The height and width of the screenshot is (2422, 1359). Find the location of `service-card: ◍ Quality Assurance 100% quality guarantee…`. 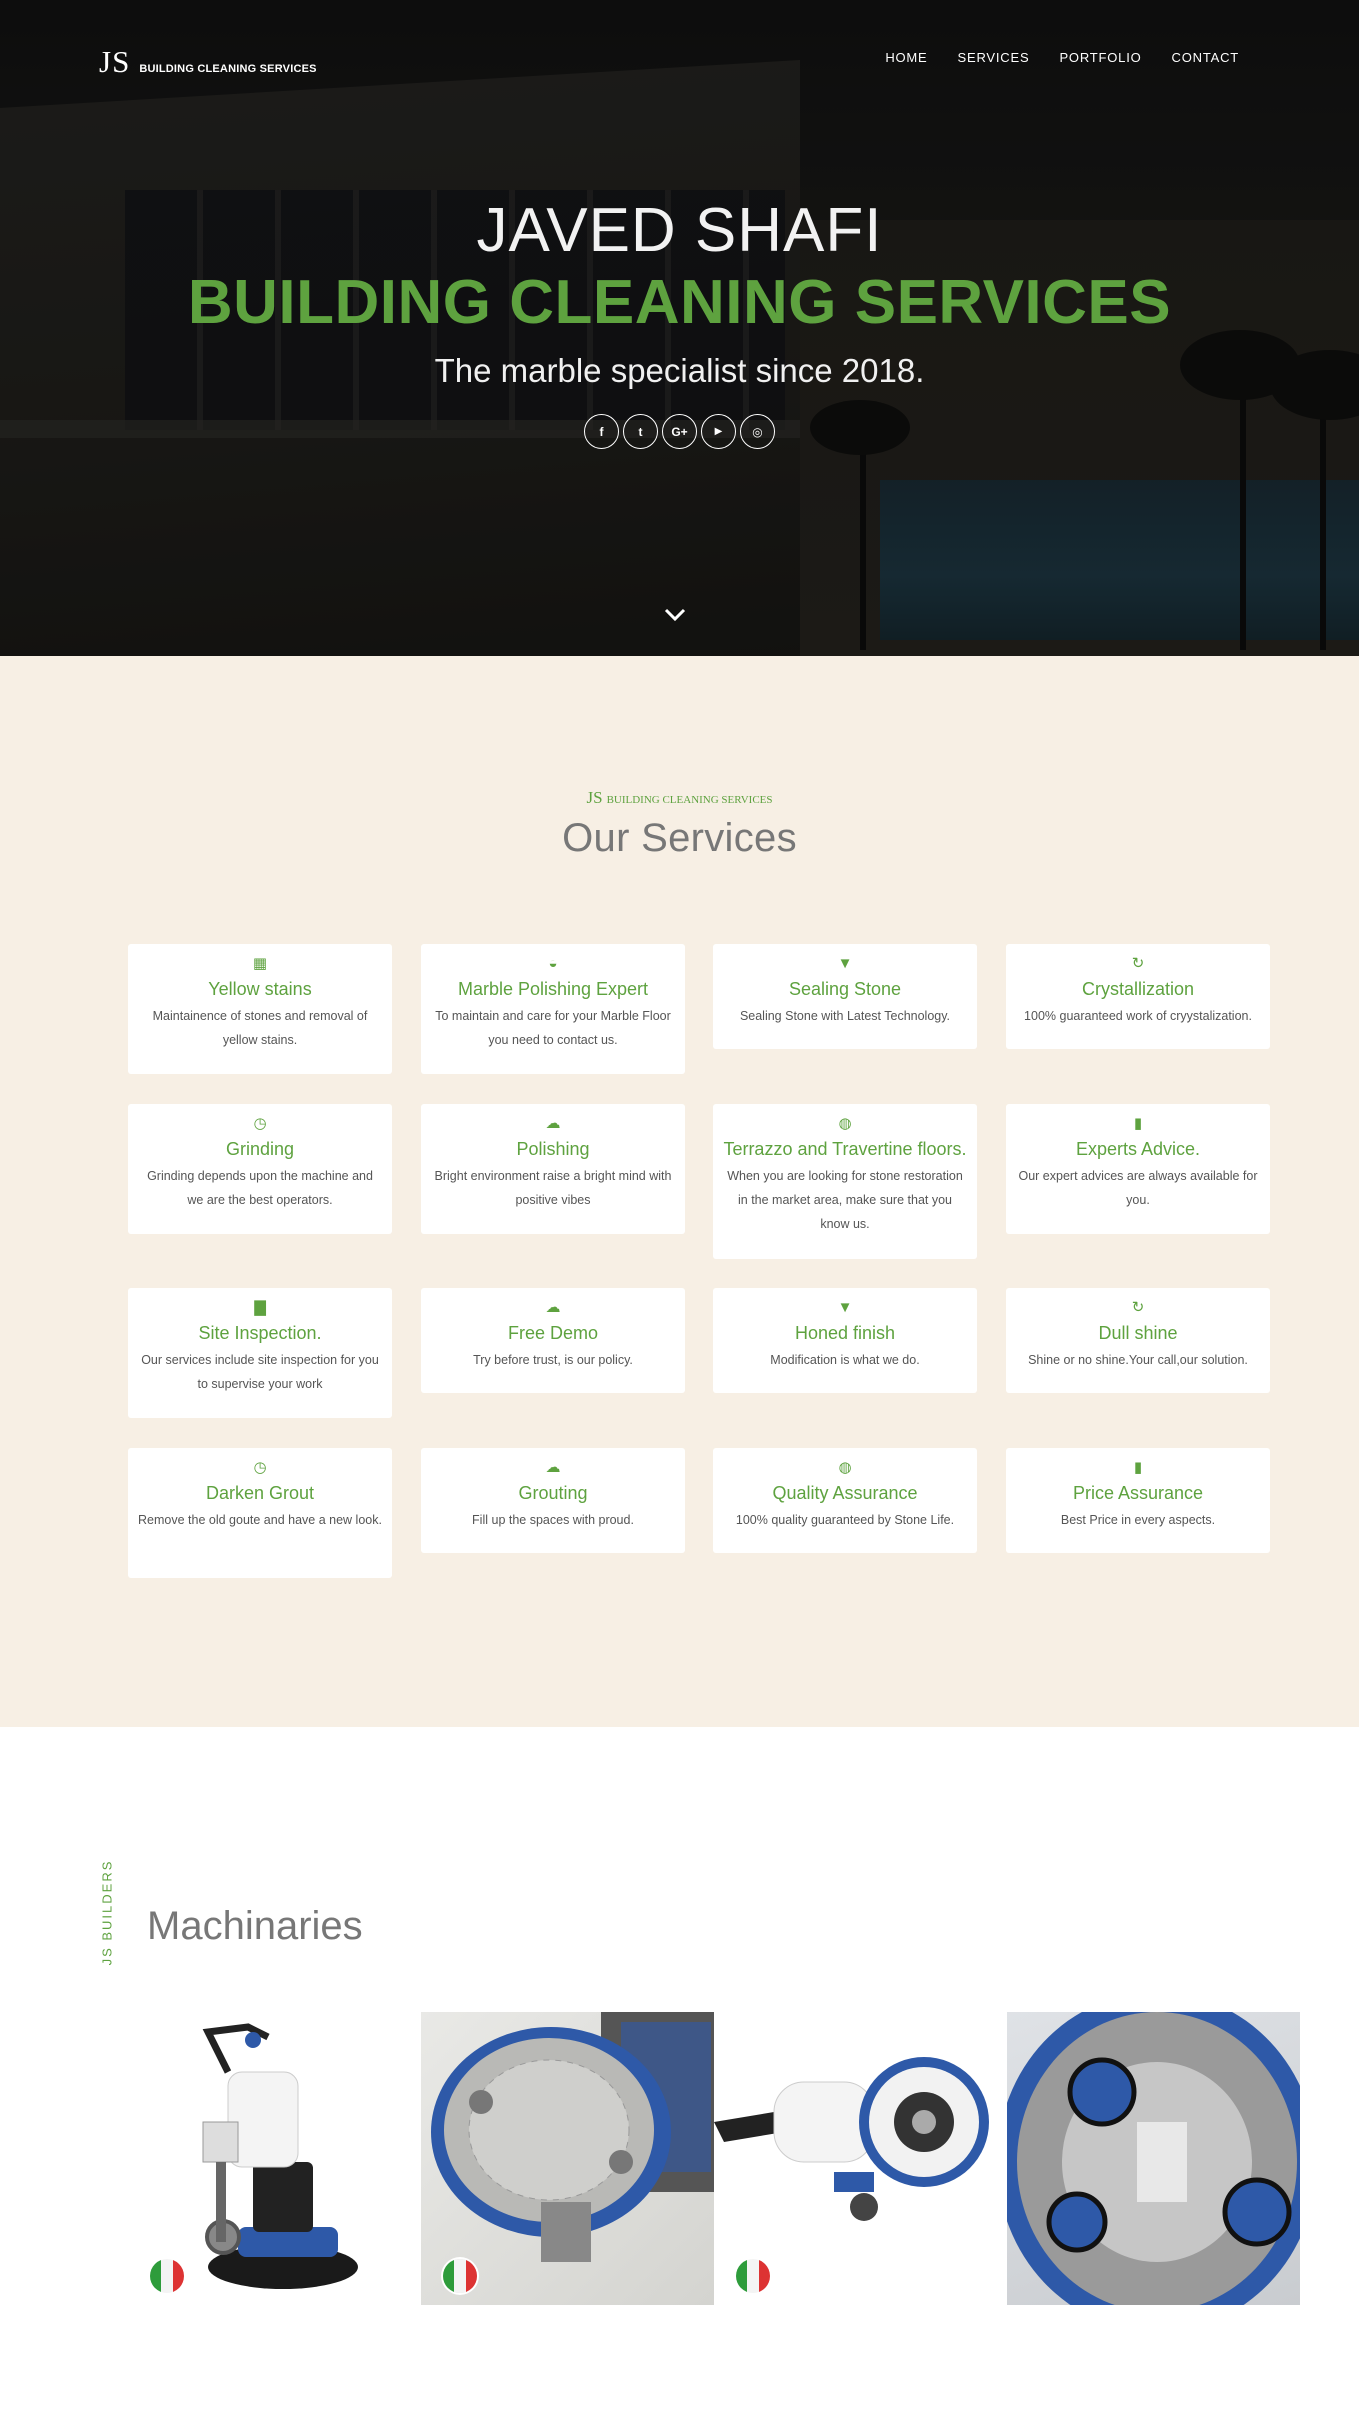

service-card: ◍ Quality Assurance 100% quality guarantee… is located at coordinates (845, 1500).